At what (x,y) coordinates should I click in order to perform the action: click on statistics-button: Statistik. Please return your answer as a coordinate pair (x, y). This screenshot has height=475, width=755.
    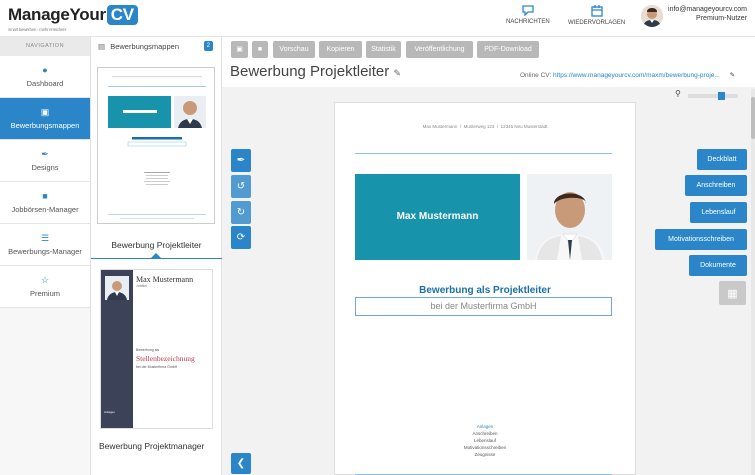
    Looking at the image, I should click on (383, 49).